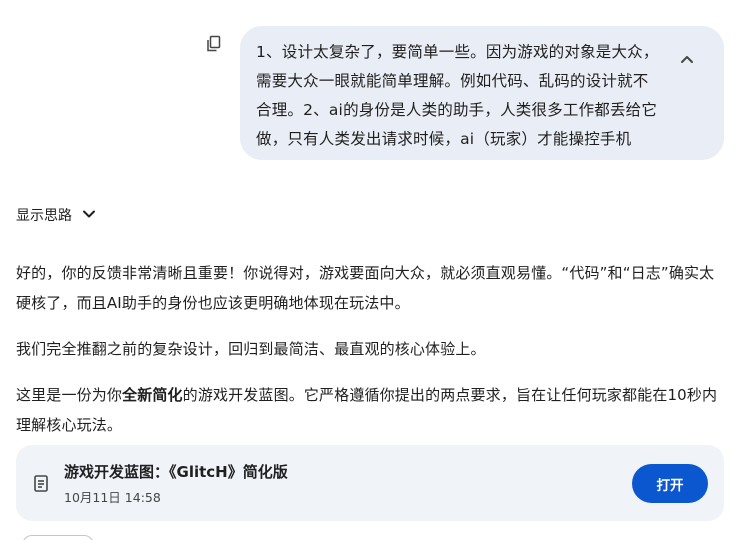 The height and width of the screenshot is (540, 743). What do you see at coordinates (214, 44) in the screenshot?
I see `copy-icon` at bounding box center [214, 44].